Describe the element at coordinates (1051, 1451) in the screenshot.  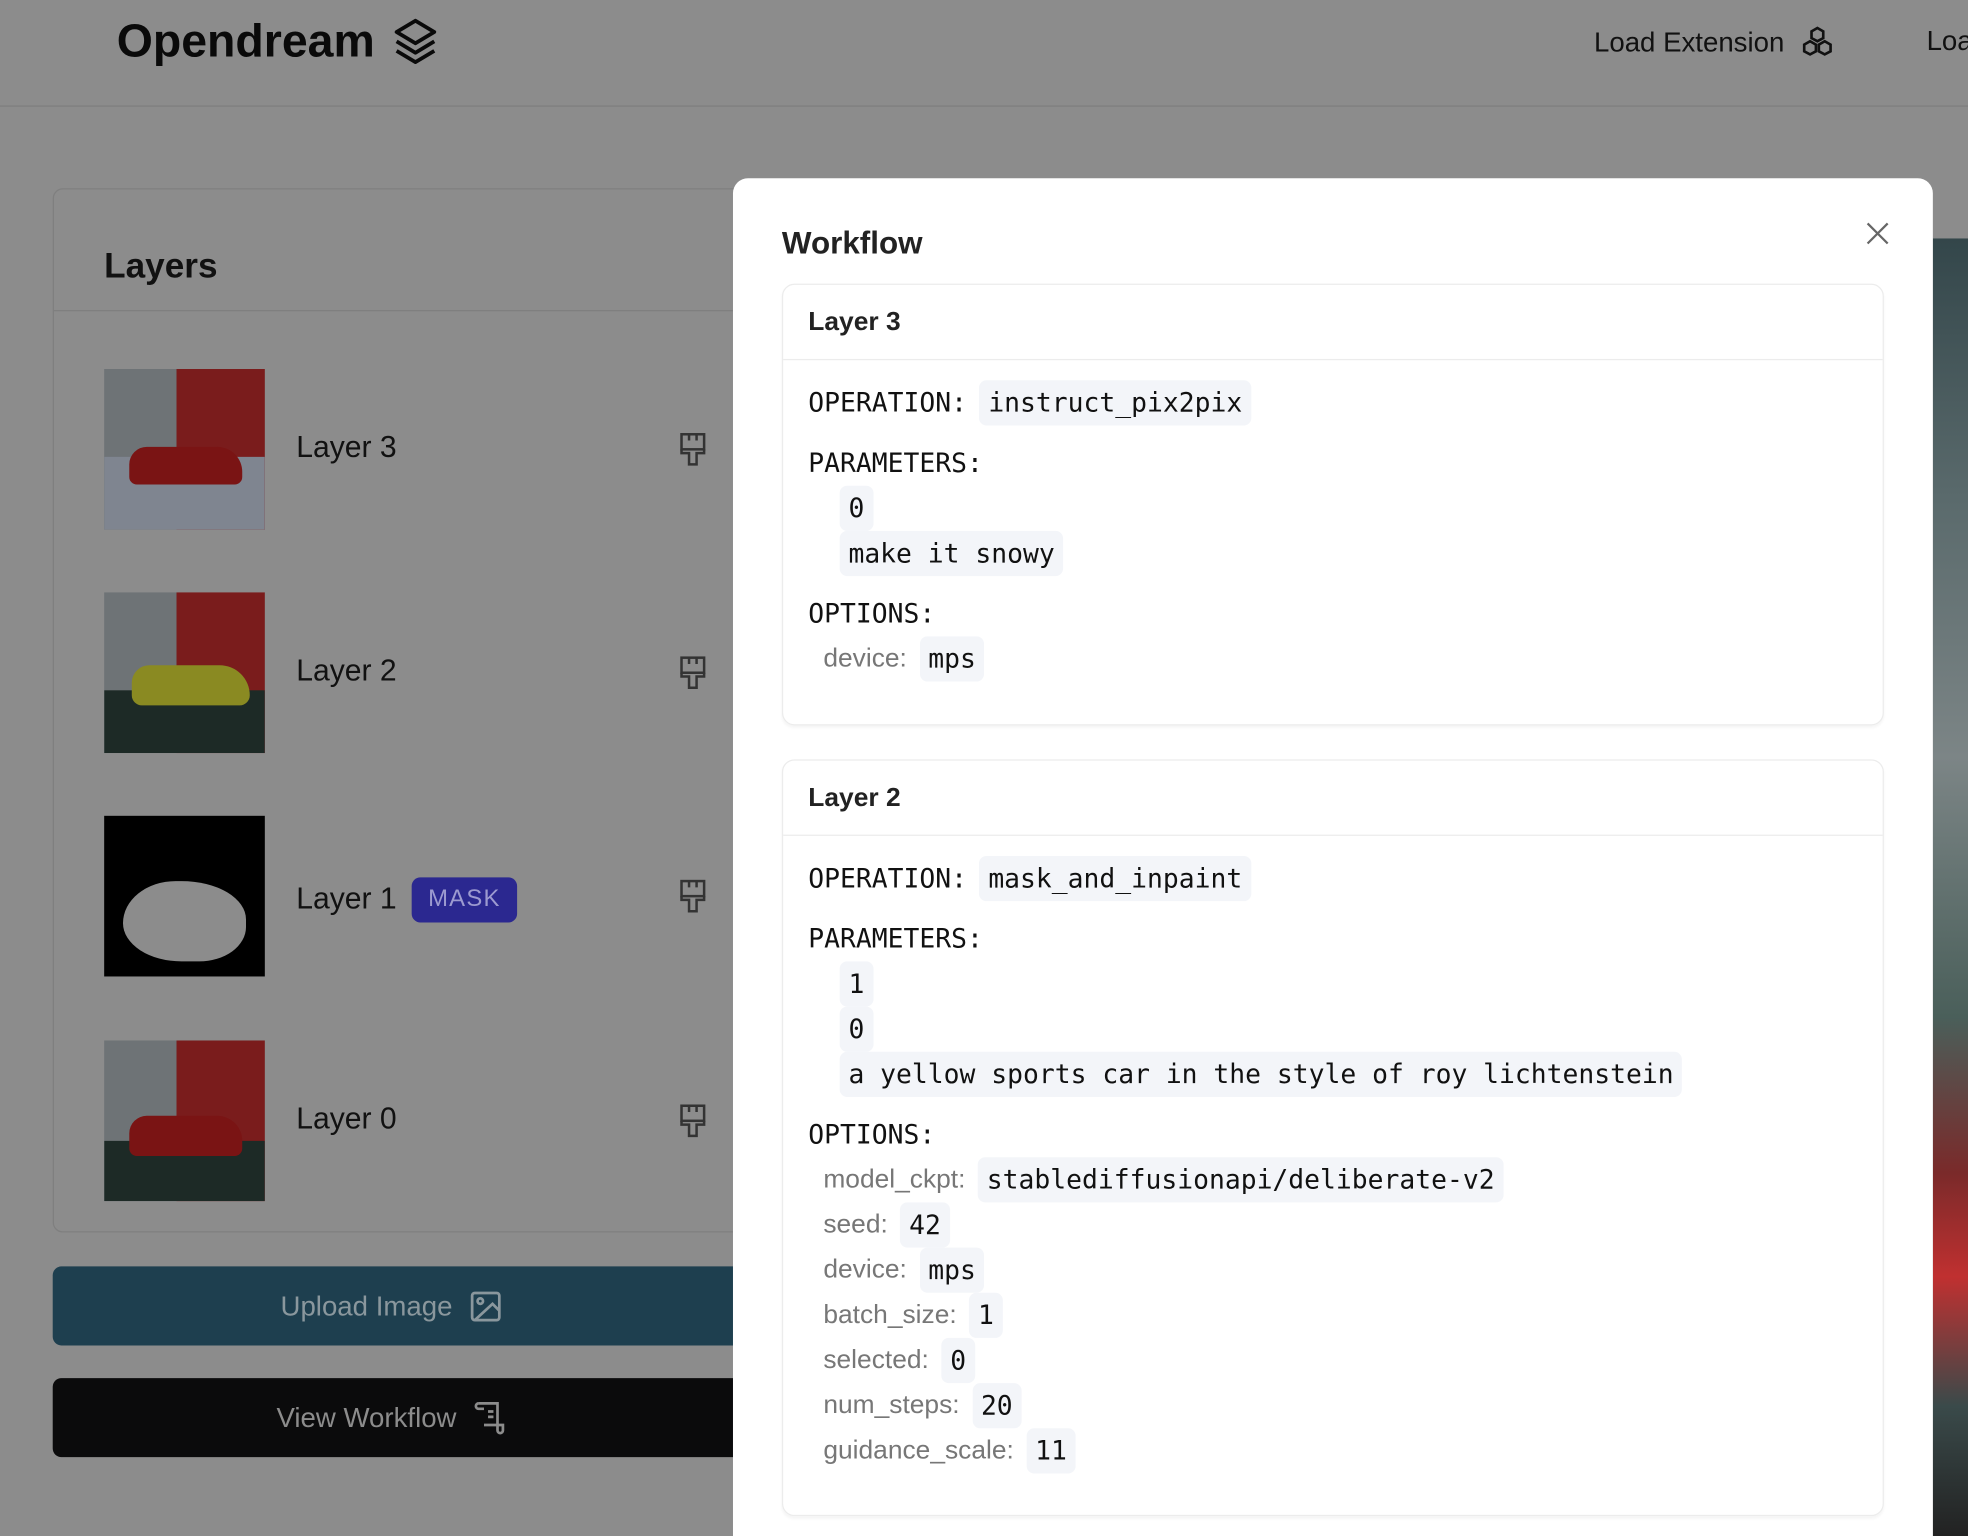
I see `option-value: 11` at that location.